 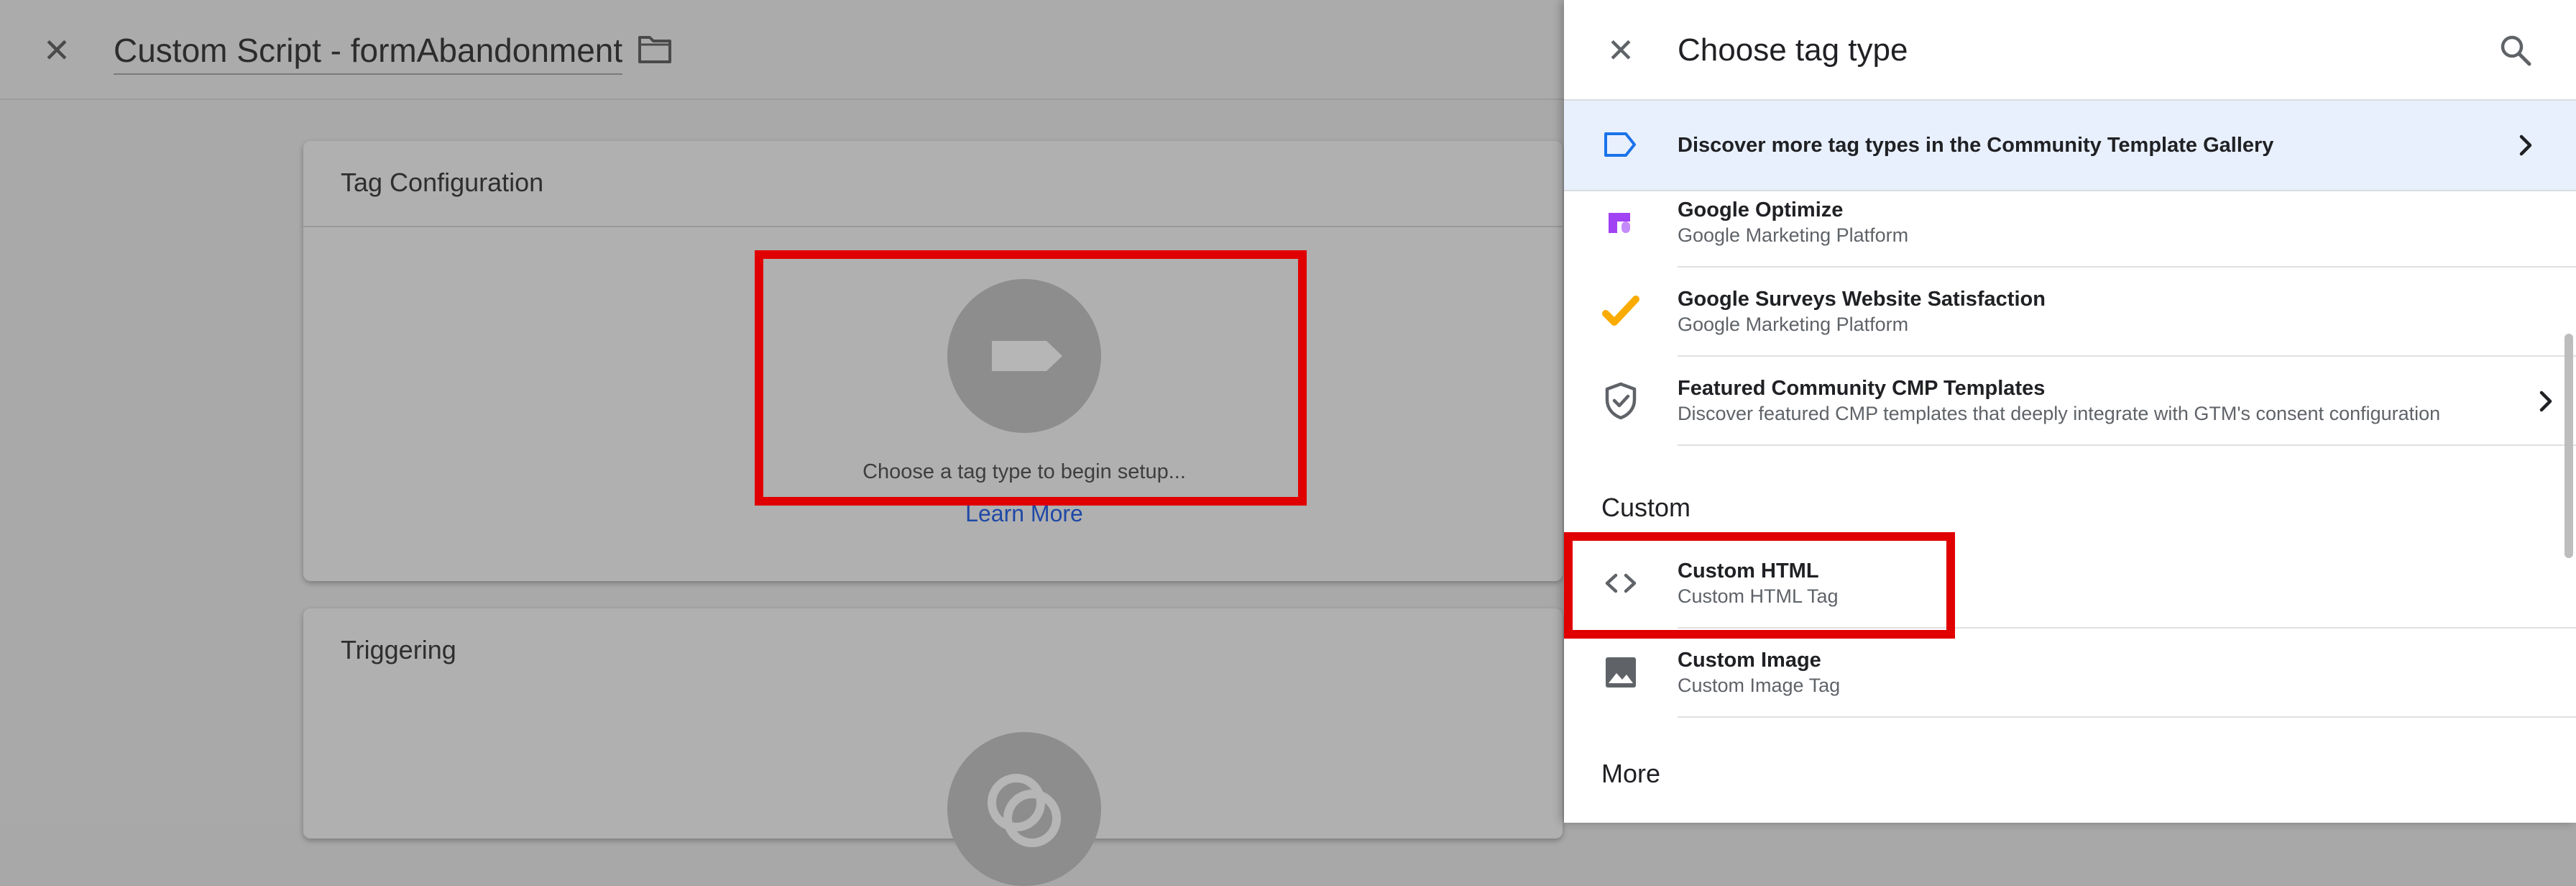 What do you see at coordinates (1646, 507) in the screenshot?
I see `custom-section-header: Custom` at bounding box center [1646, 507].